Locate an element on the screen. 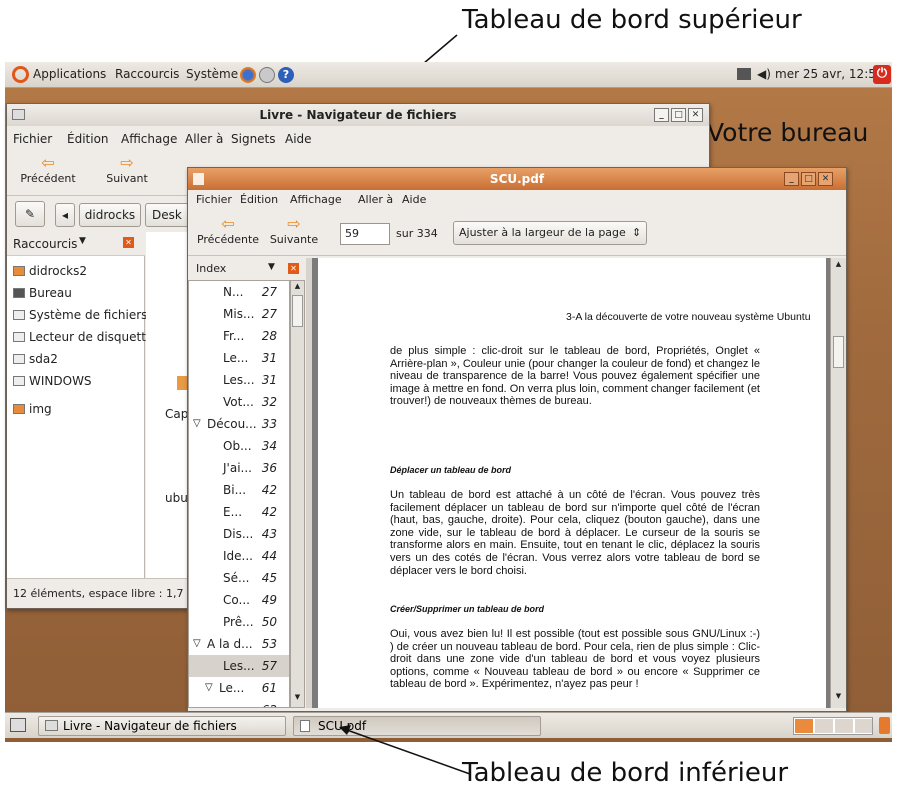 This screenshot has width=897, height=794. index-header: Index ▼ ✕ is located at coordinates (247, 269).